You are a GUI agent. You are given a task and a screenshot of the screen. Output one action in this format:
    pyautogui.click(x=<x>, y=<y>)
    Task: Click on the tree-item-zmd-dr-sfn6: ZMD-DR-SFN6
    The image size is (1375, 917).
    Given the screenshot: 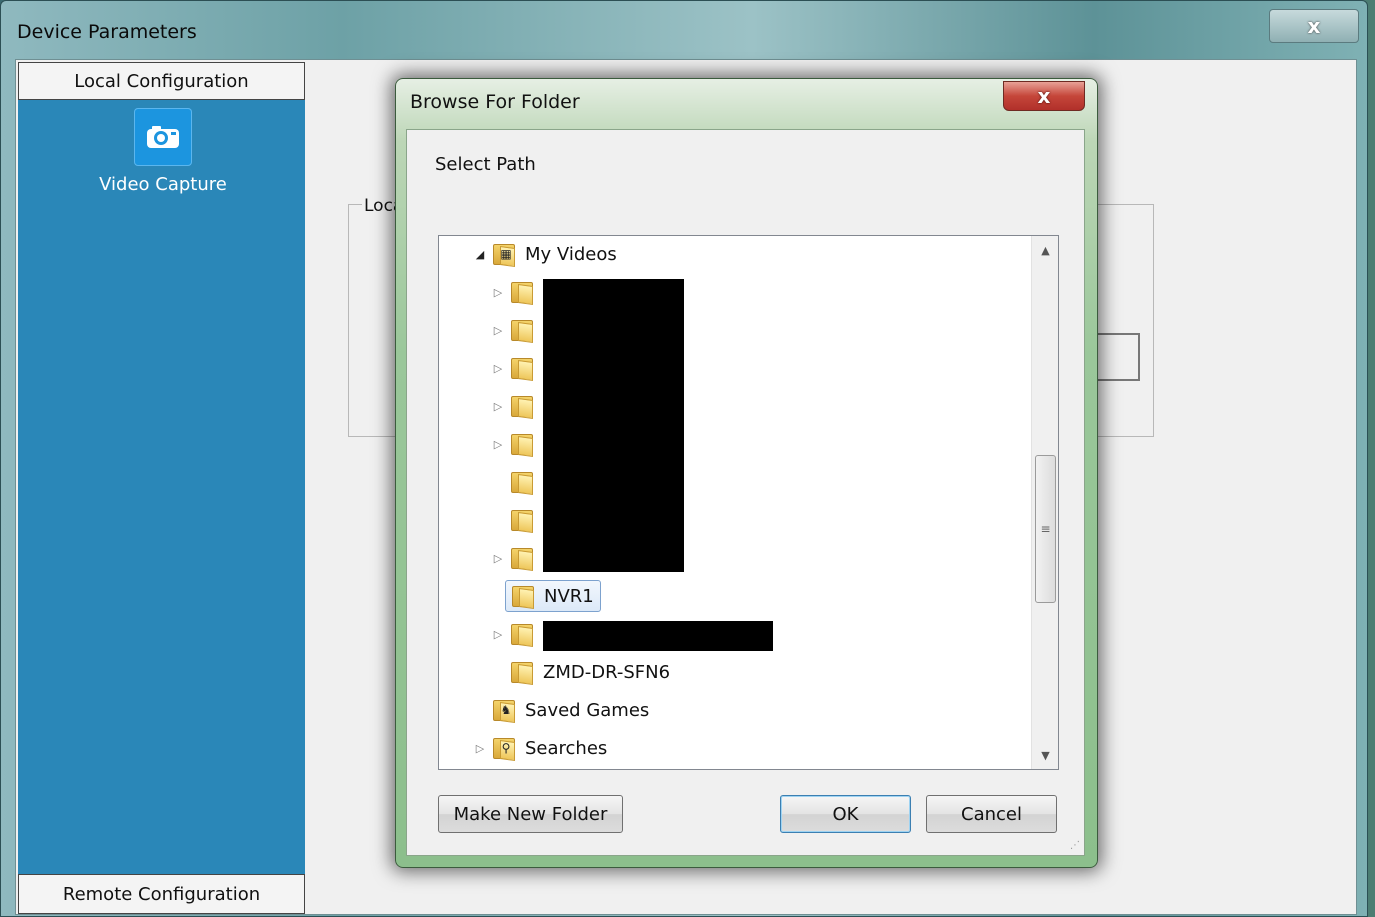 What is the action you would take?
    pyautogui.click(x=589, y=672)
    